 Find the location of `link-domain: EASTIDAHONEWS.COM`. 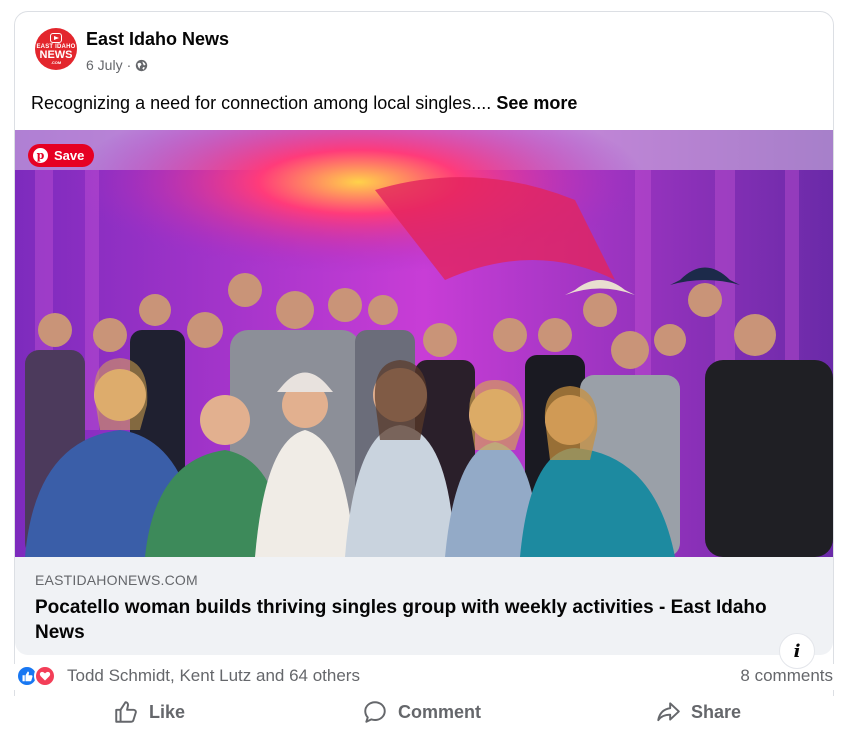

link-domain: EASTIDAHONEWS.COM is located at coordinates (116, 580).